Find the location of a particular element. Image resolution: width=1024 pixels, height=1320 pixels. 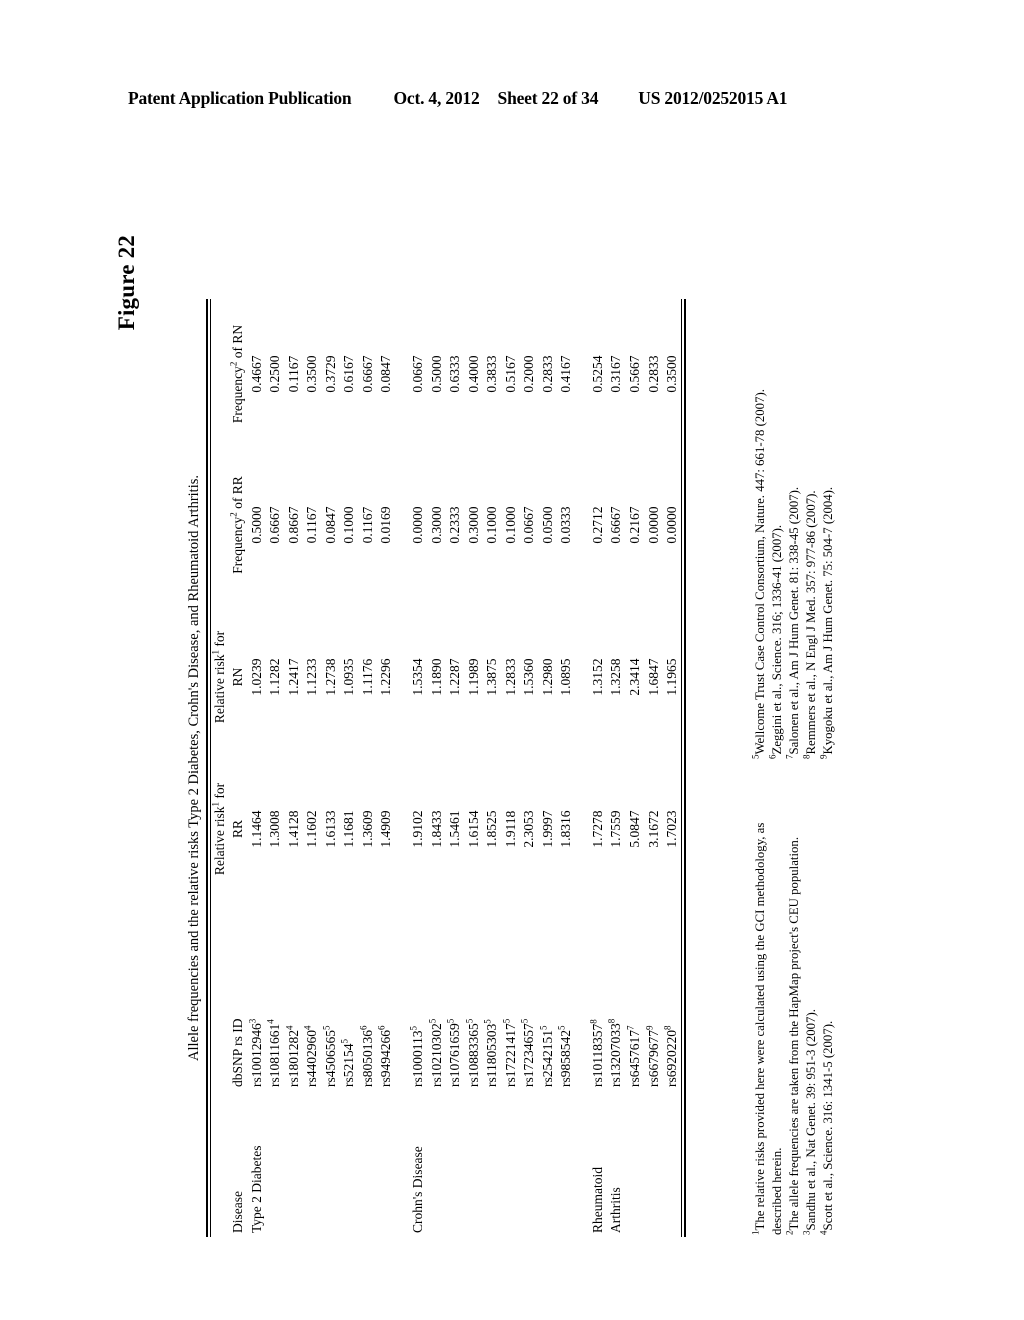

footnote-ref: 3 is located at coordinates (252, 1021).